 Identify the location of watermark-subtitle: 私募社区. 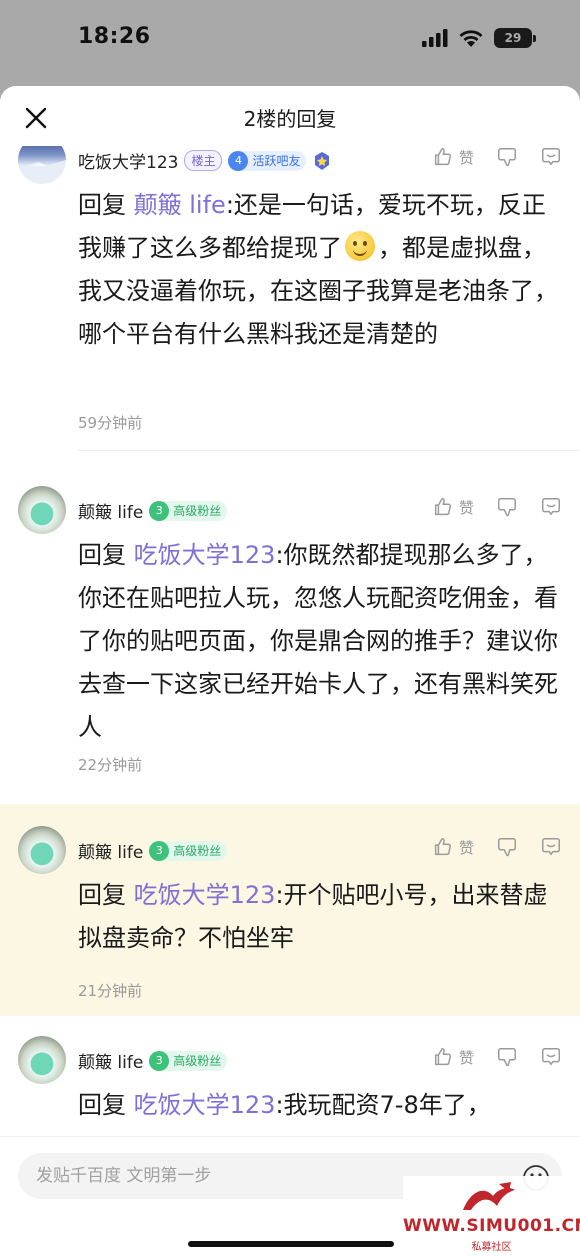
(491, 1247).